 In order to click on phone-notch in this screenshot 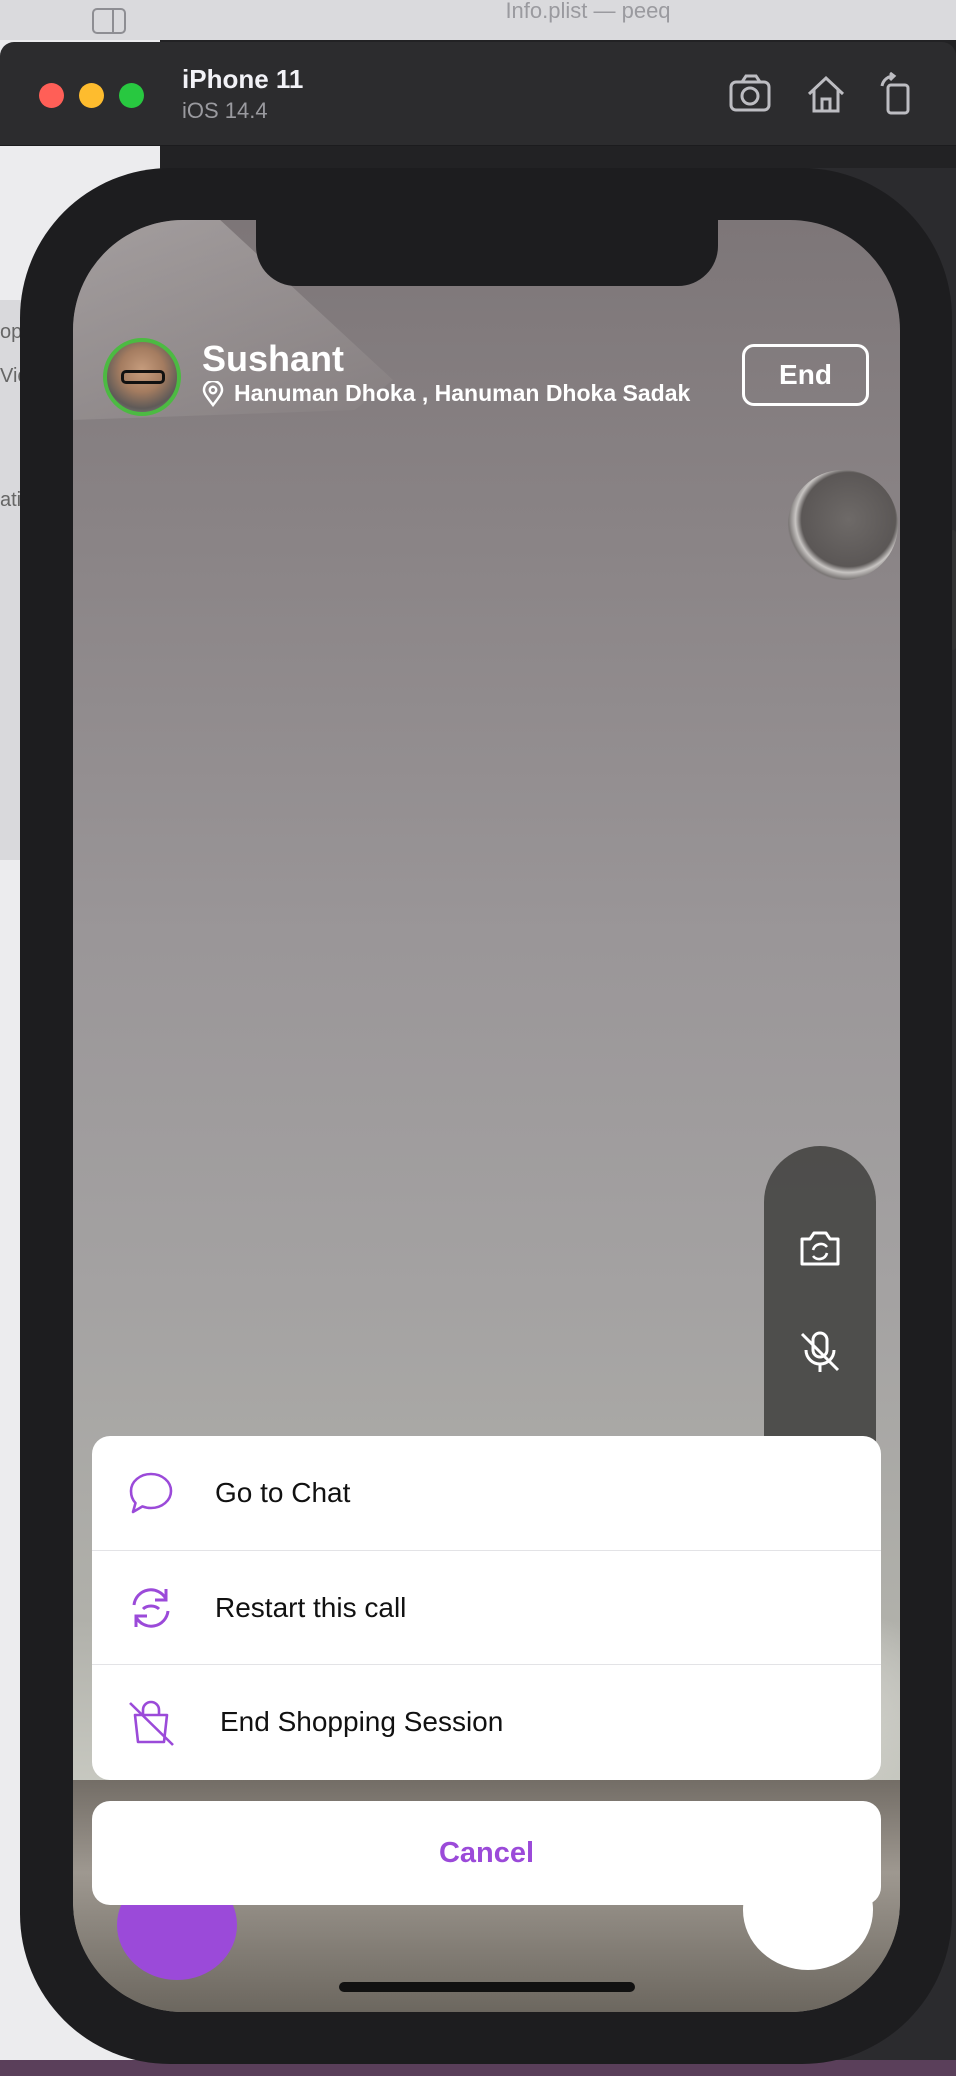, I will do `click(487, 253)`.